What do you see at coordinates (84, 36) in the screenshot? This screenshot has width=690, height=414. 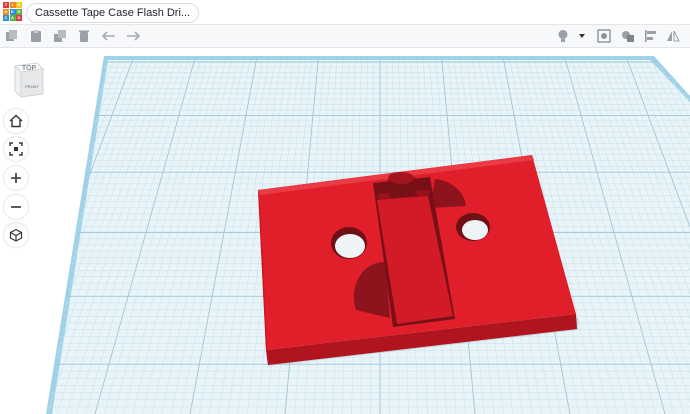 I see `delete-icon` at bounding box center [84, 36].